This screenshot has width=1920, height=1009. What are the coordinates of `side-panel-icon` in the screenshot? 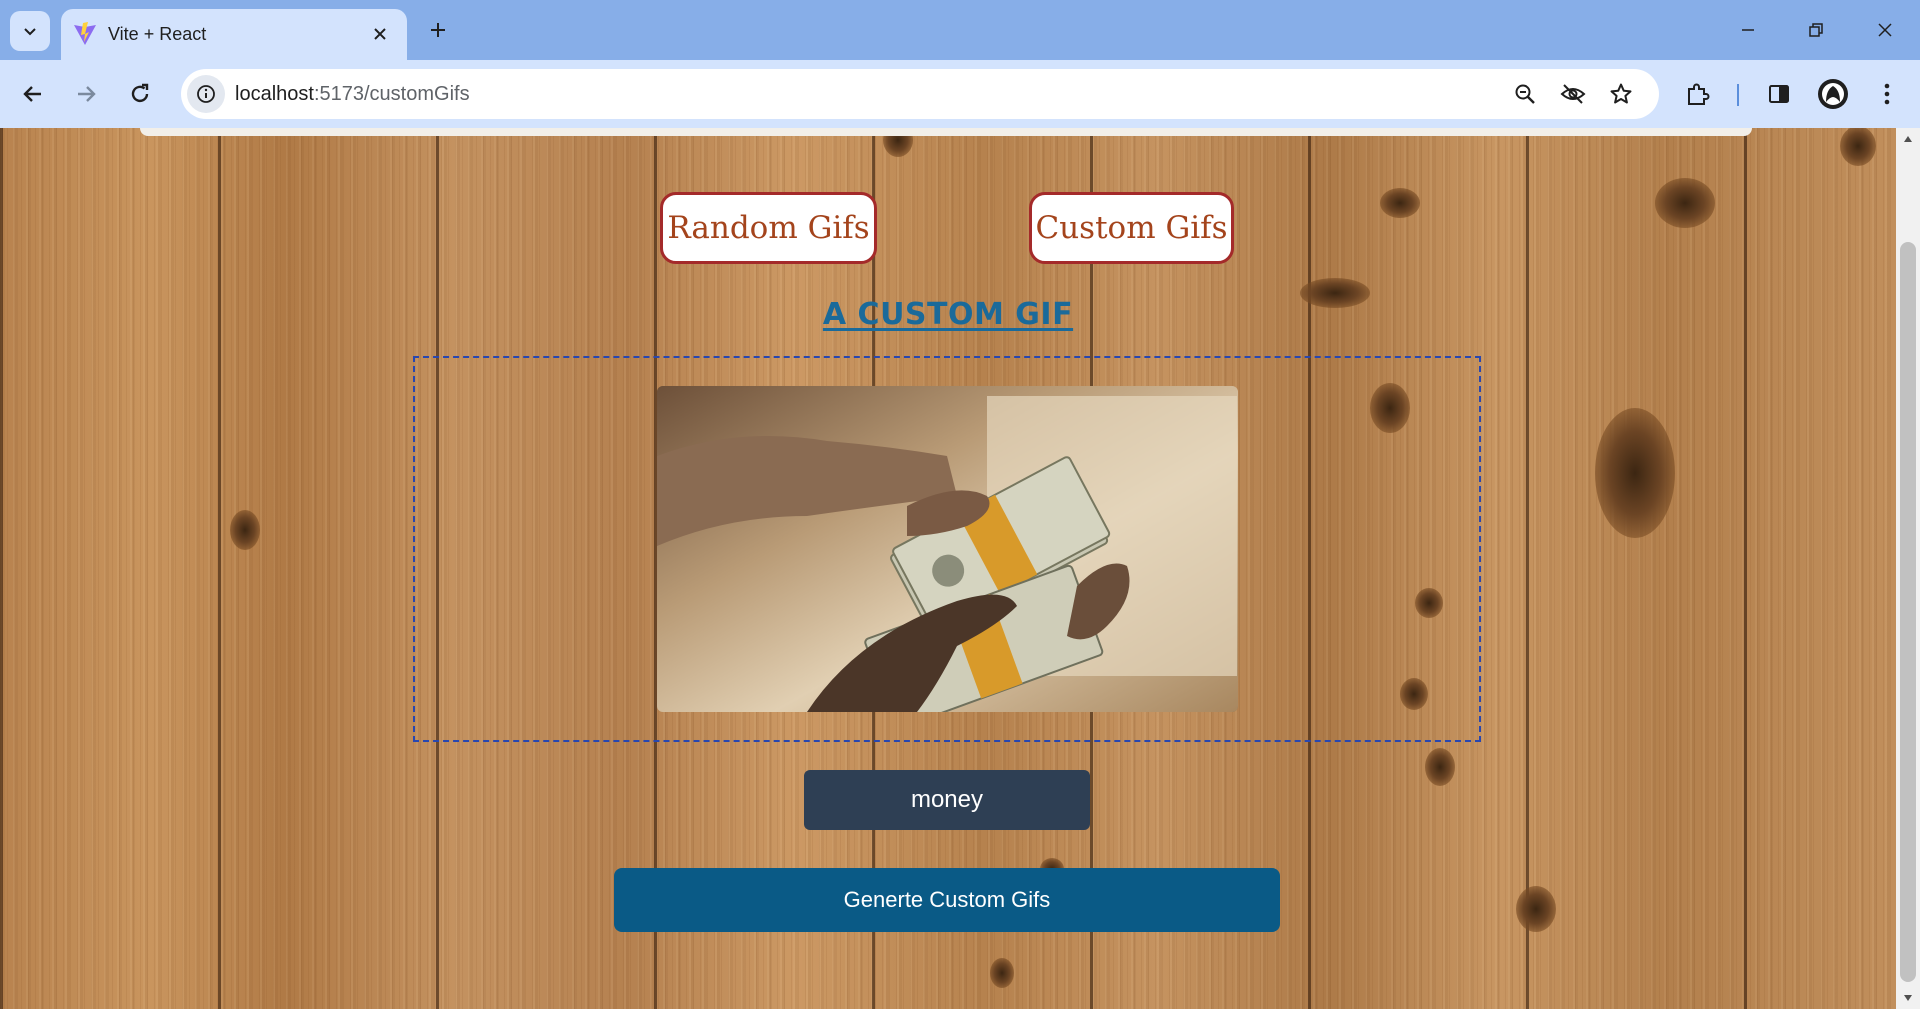 It's located at (1779, 94).